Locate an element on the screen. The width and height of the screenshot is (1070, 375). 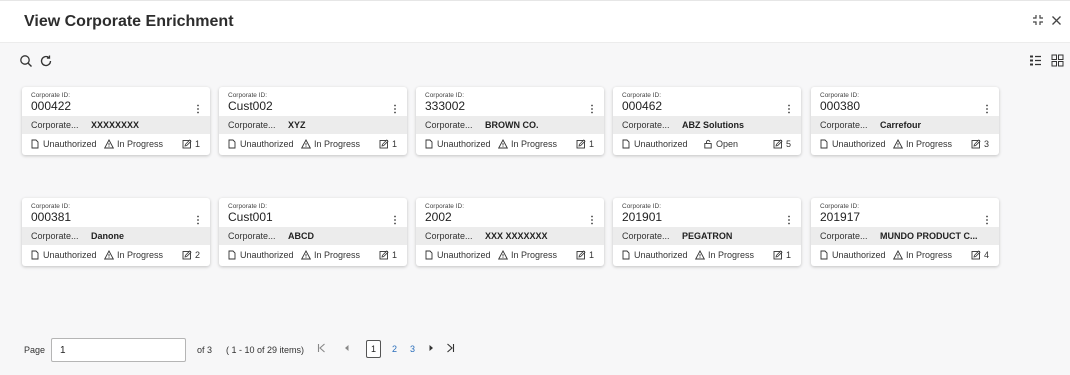
card-name-band: Corporate... XXXXXXXX is located at coordinates (116, 125).